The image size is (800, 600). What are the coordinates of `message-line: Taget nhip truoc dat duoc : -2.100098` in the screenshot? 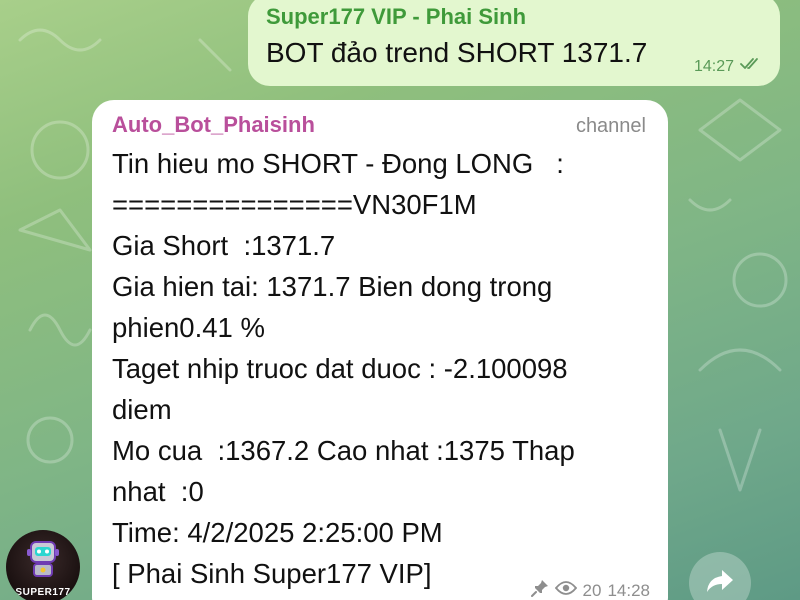 It's located at (340, 368).